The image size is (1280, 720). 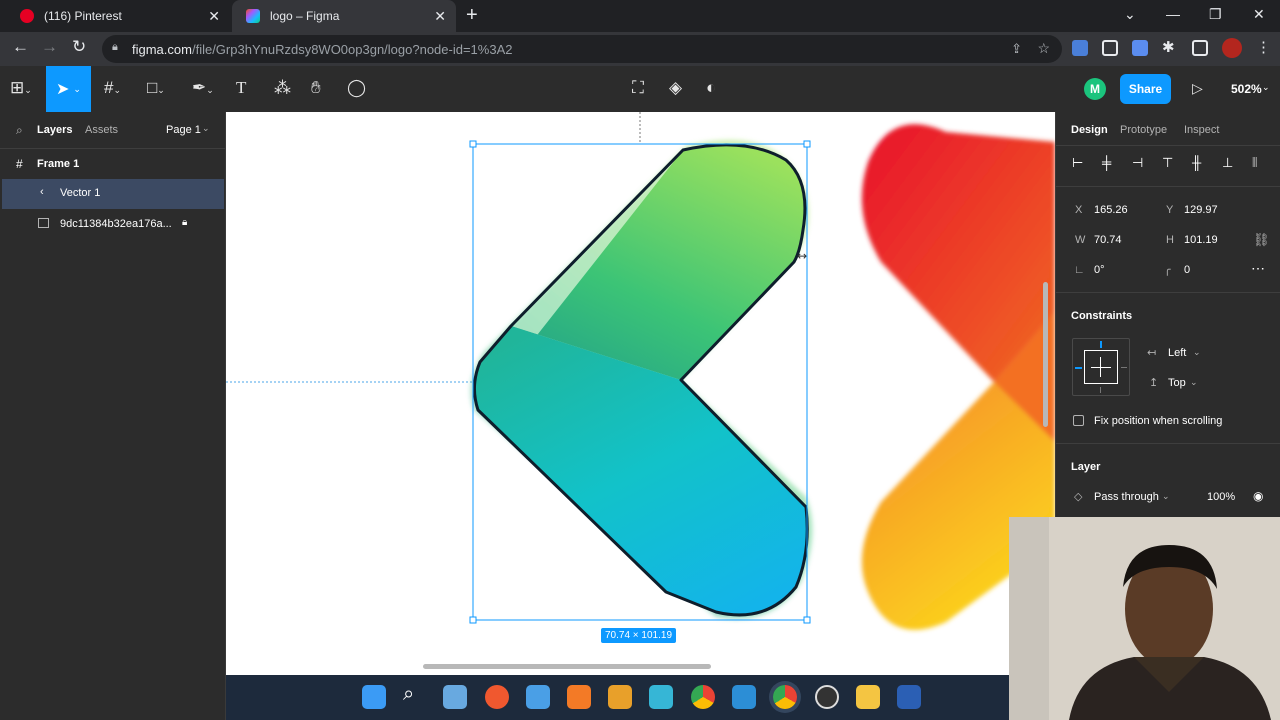 What do you see at coordinates (909, 697) in the screenshot?
I see `word-app-icon` at bounding box center [909, 697].